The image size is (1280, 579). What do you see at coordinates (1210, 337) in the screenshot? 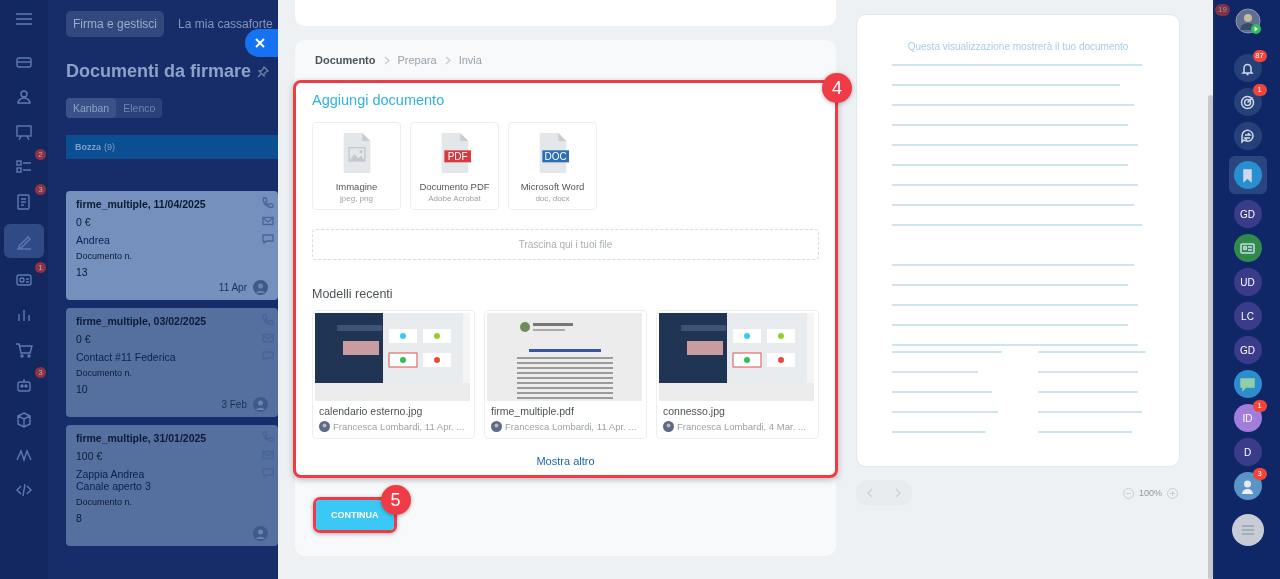
I see `scrollbar` at bounding box center [1210, 337].